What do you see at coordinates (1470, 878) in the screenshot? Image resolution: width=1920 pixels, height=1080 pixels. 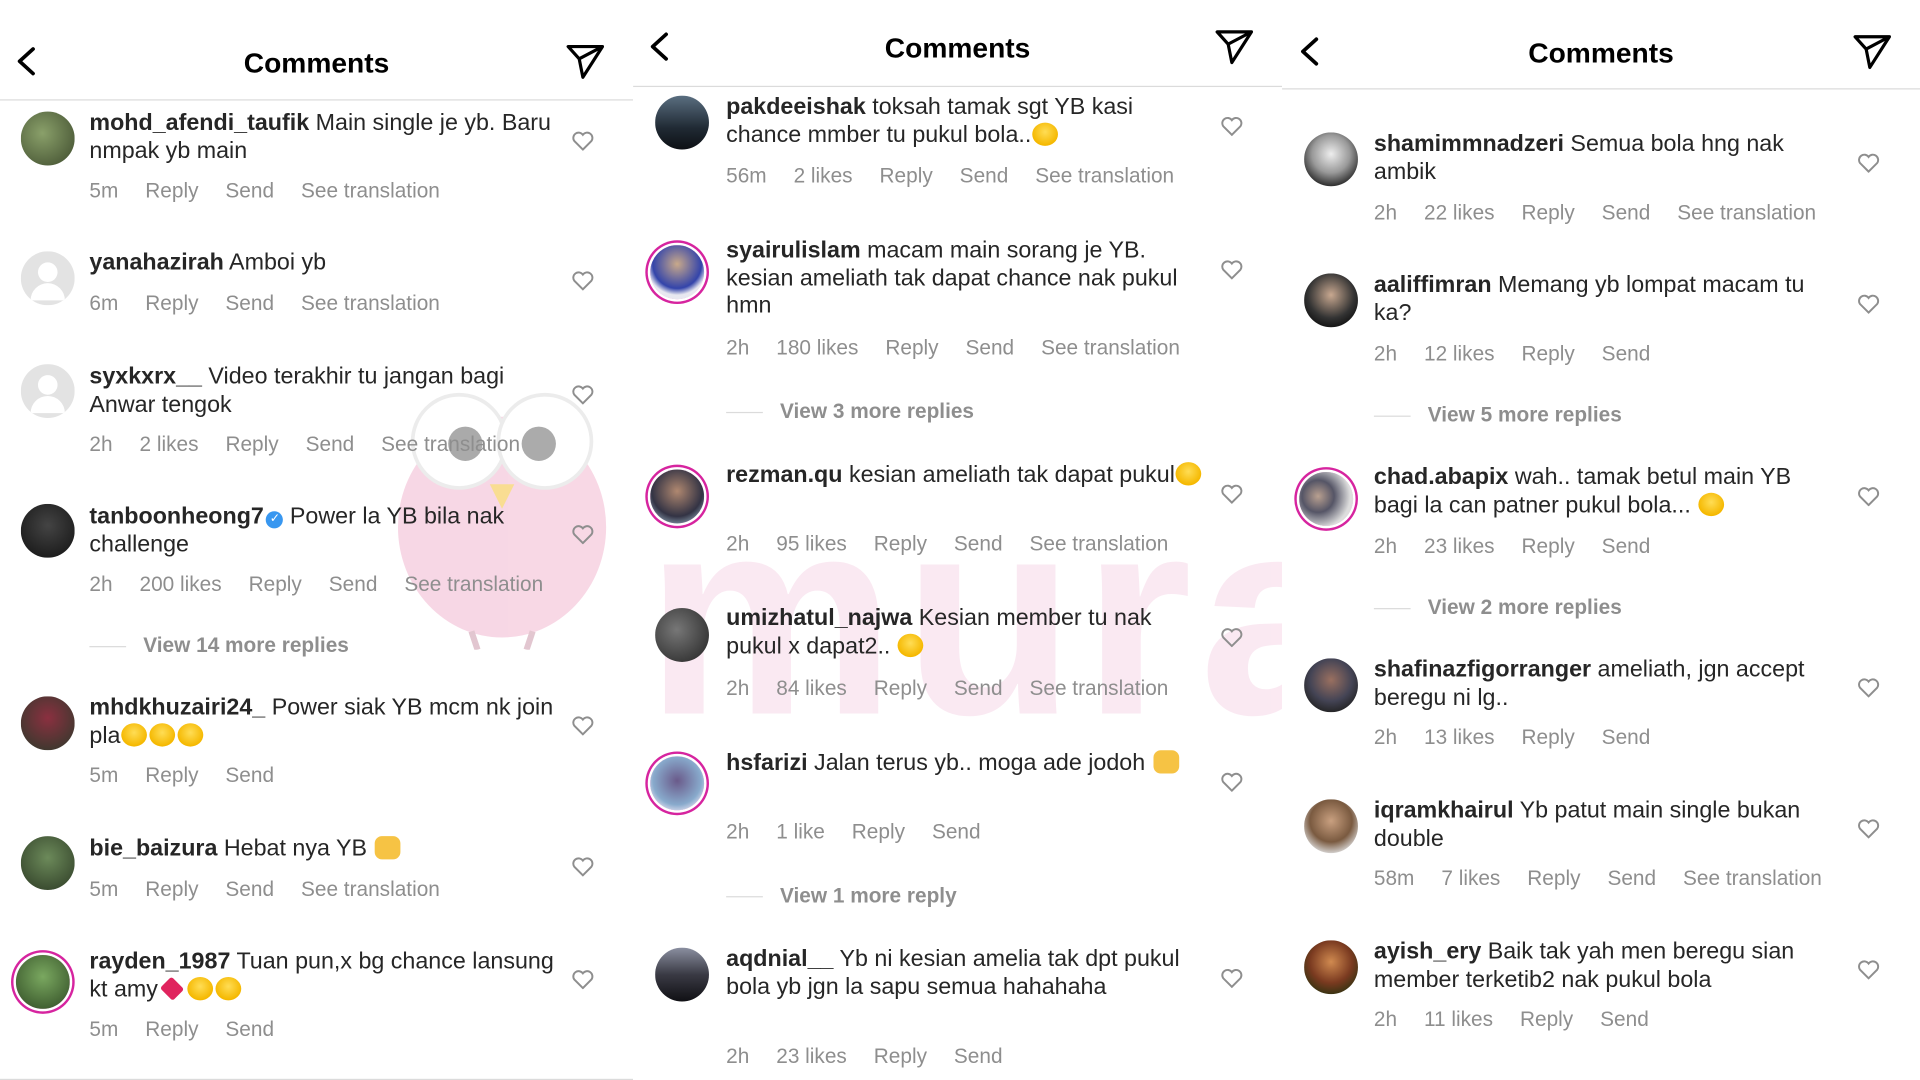 I see `like-count: 7 likes` at bounding box center [1470, 878].